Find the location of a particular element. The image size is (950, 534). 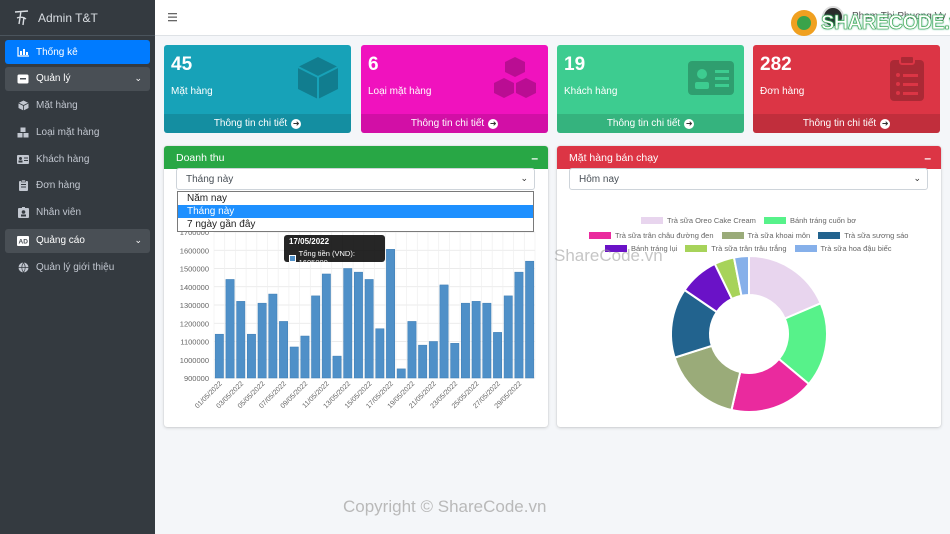

watermark-logo: SHARECODE.vn is located at coordinates (870, 23).